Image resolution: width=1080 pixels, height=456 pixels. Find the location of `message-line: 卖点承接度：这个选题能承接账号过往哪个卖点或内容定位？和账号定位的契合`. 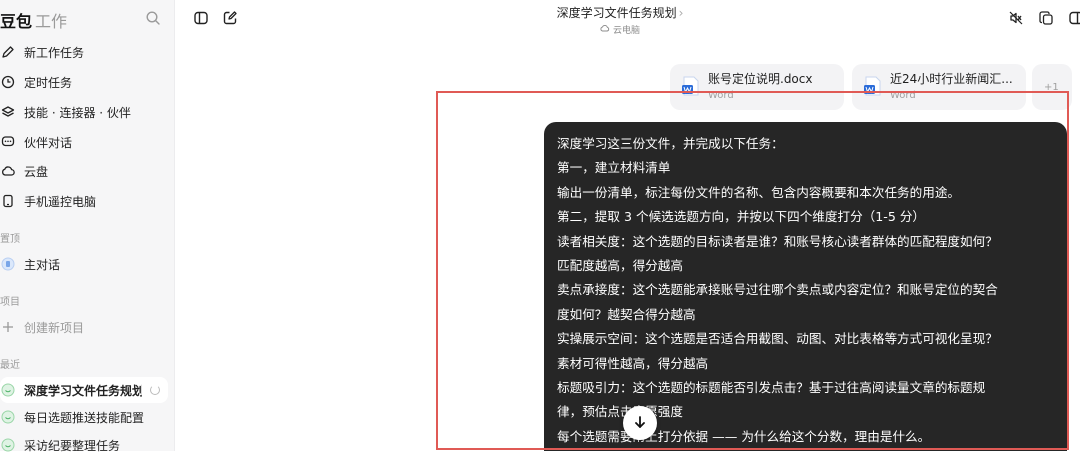

message-line: 卖点承接度：这个选题能承接账号过往哪个卖点或内容定位？和账号定位的契合 is located at coordinates (777, 290).